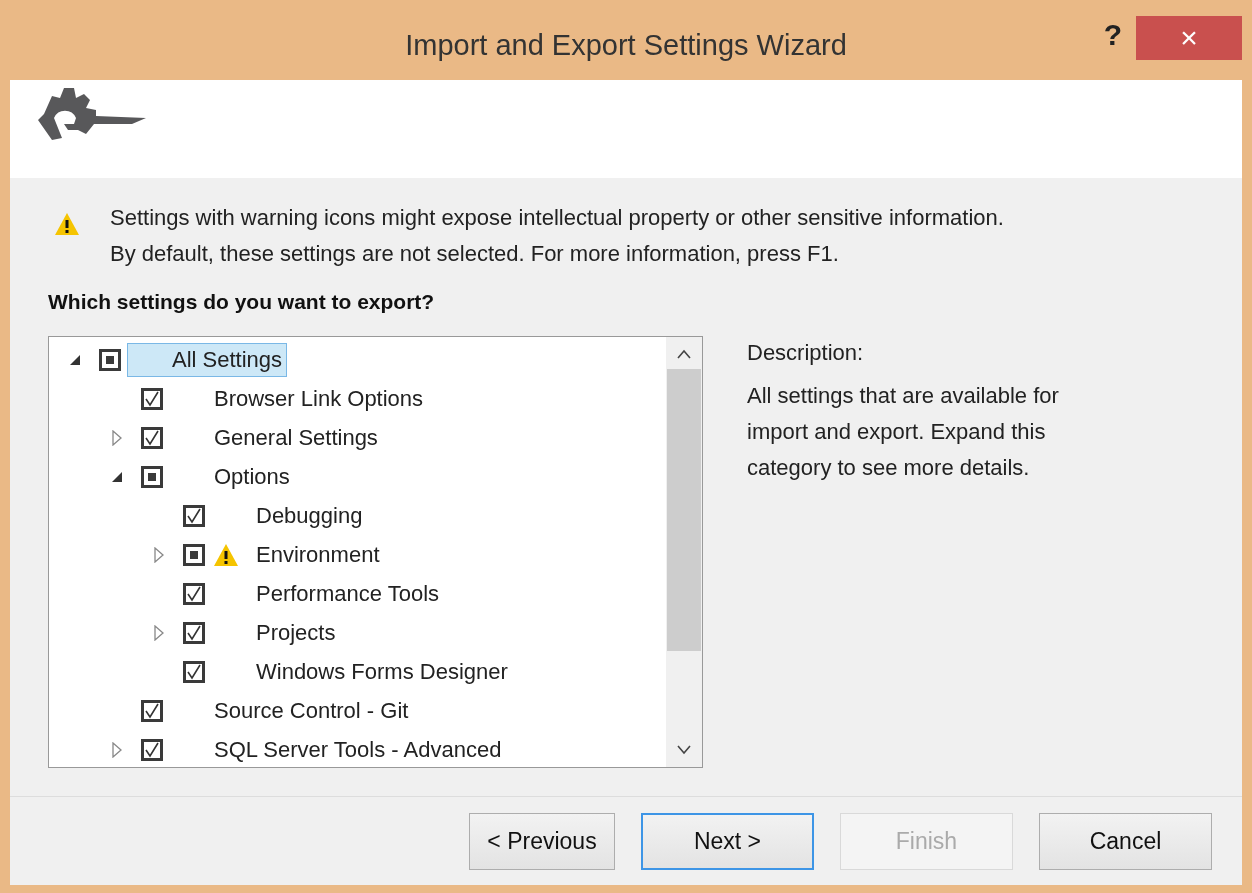  Describe the element at coordinates (314, 554) in the screenshot. I see `tree-item: Environment` at that location.